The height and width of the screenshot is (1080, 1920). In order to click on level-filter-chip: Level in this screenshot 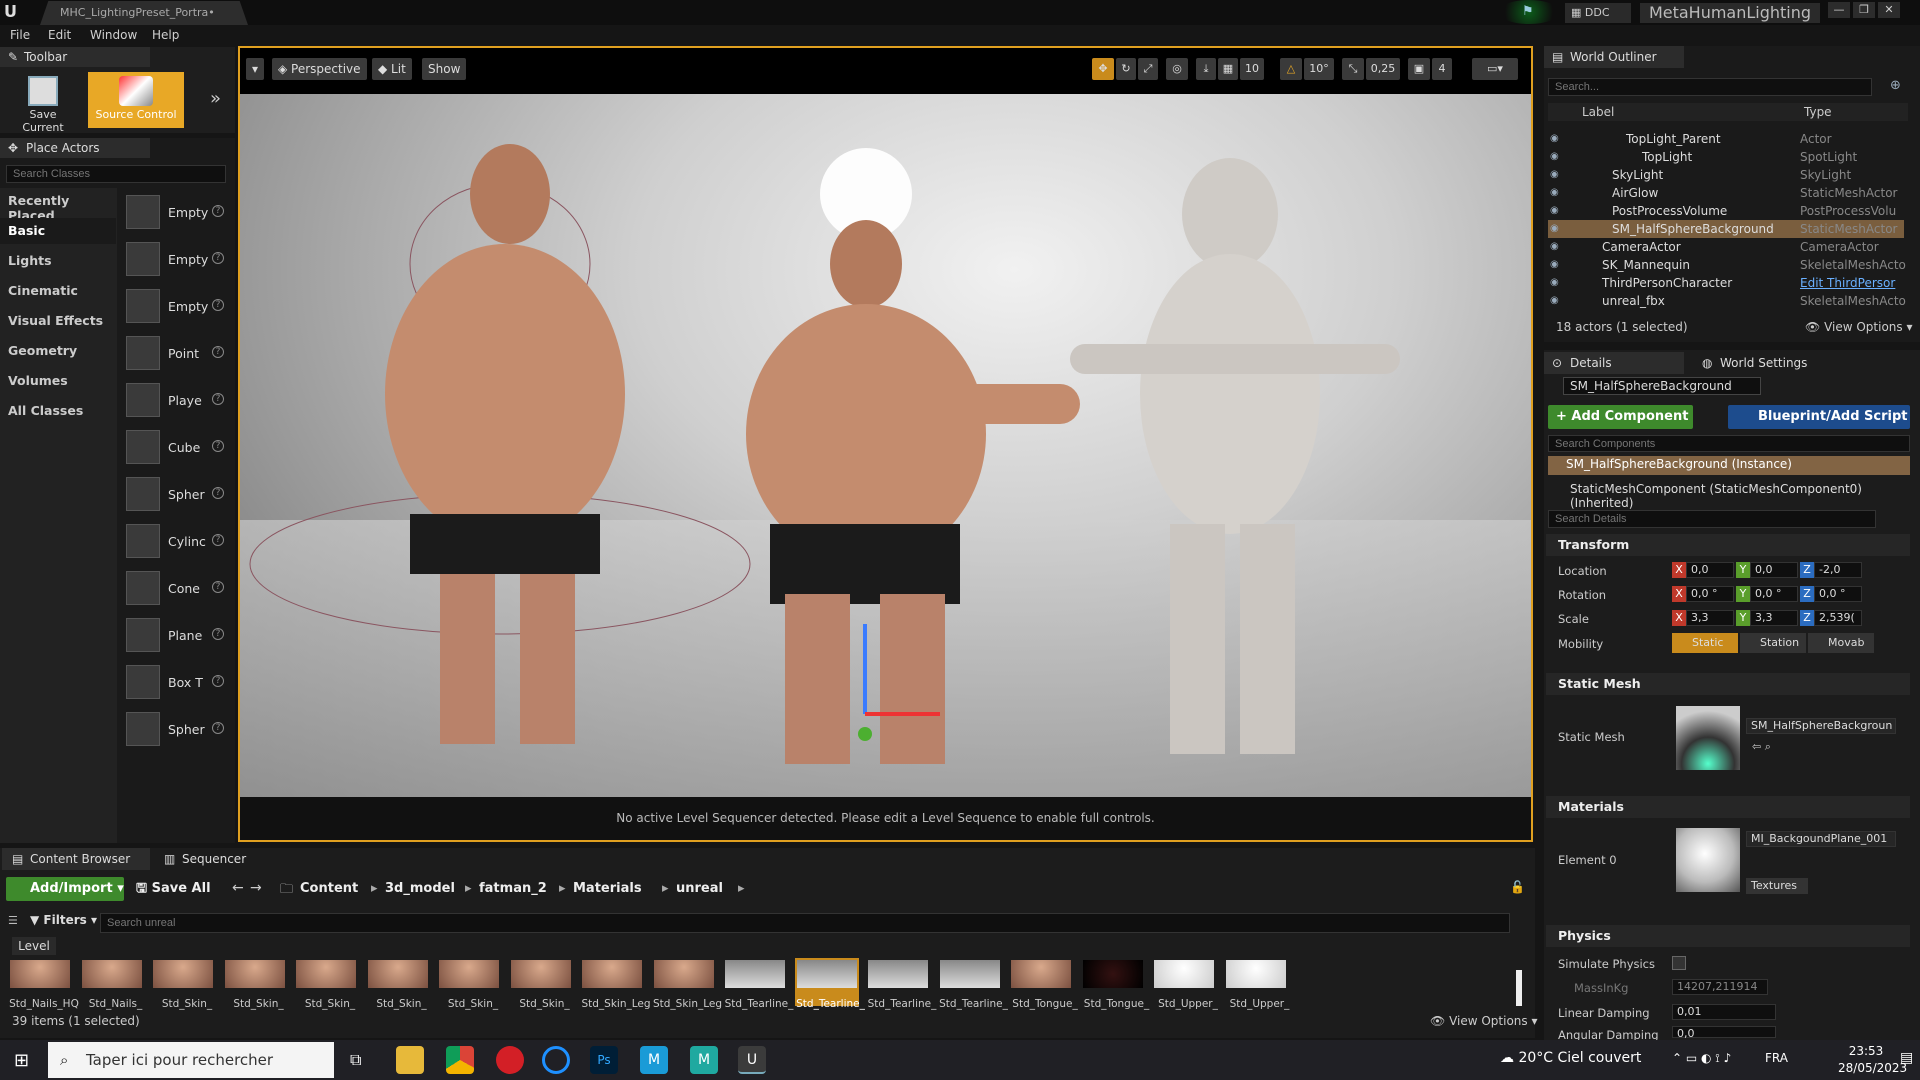, I will do `click(34, 946)`.